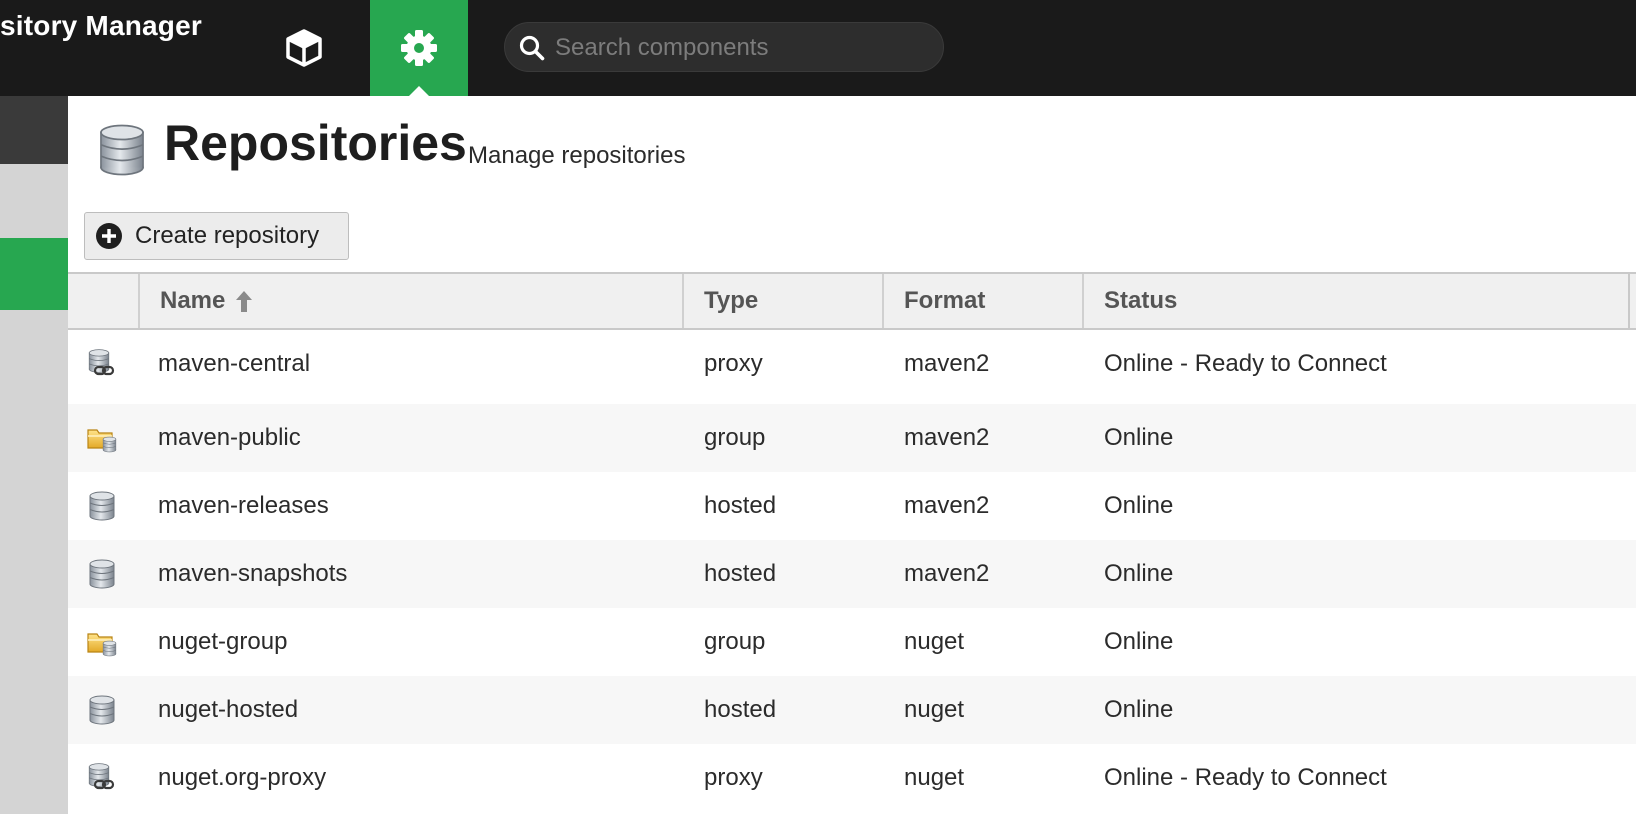  I want to click on create-repository-button: Create repository, so click(216, 236).